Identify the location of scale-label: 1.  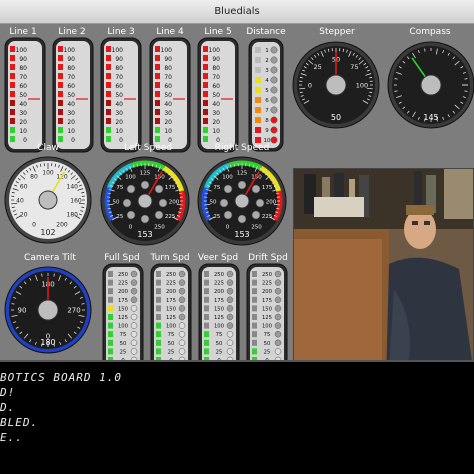
(267, 51).